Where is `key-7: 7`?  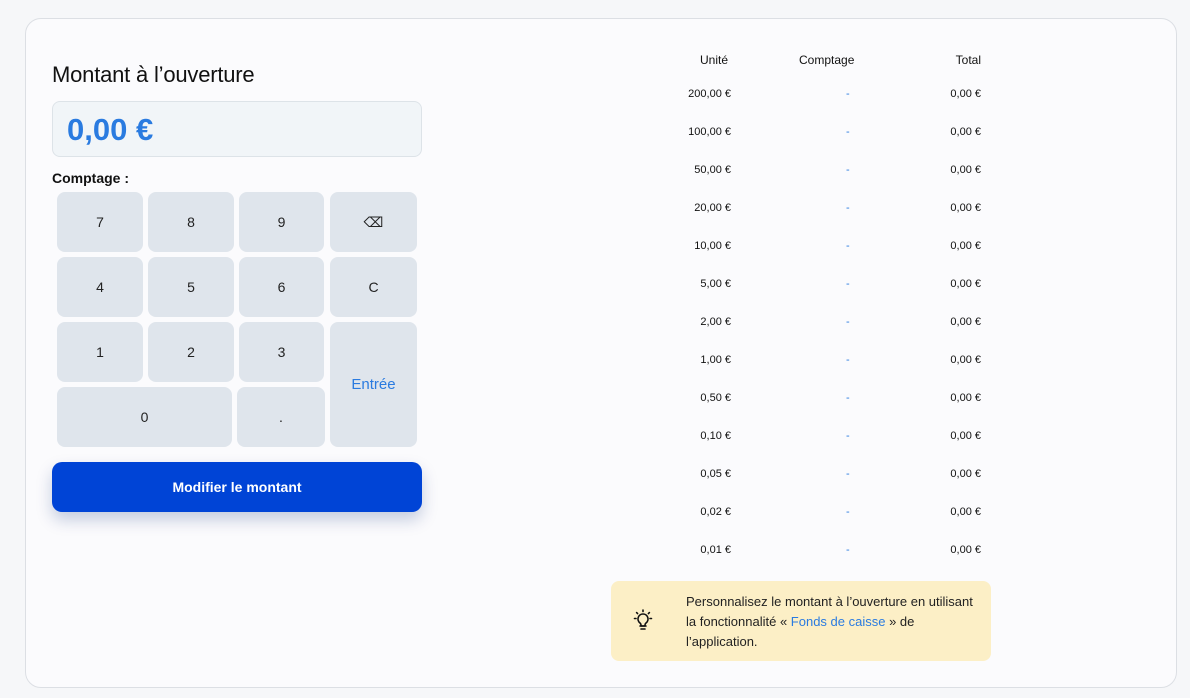 key-7: 7 is located at coordinates (100, 222).